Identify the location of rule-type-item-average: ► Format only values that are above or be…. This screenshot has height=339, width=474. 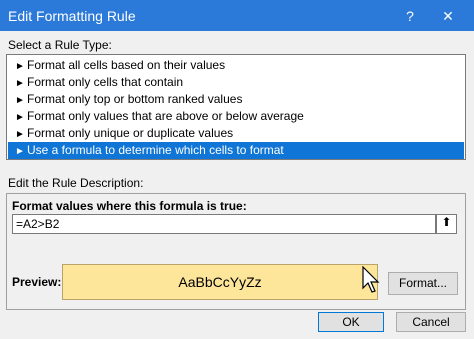
(236, 116).